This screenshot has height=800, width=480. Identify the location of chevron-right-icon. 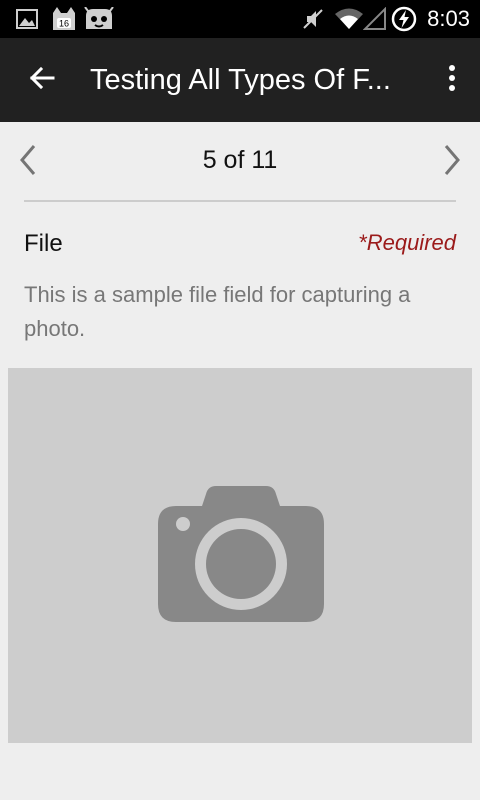
(452, 162).